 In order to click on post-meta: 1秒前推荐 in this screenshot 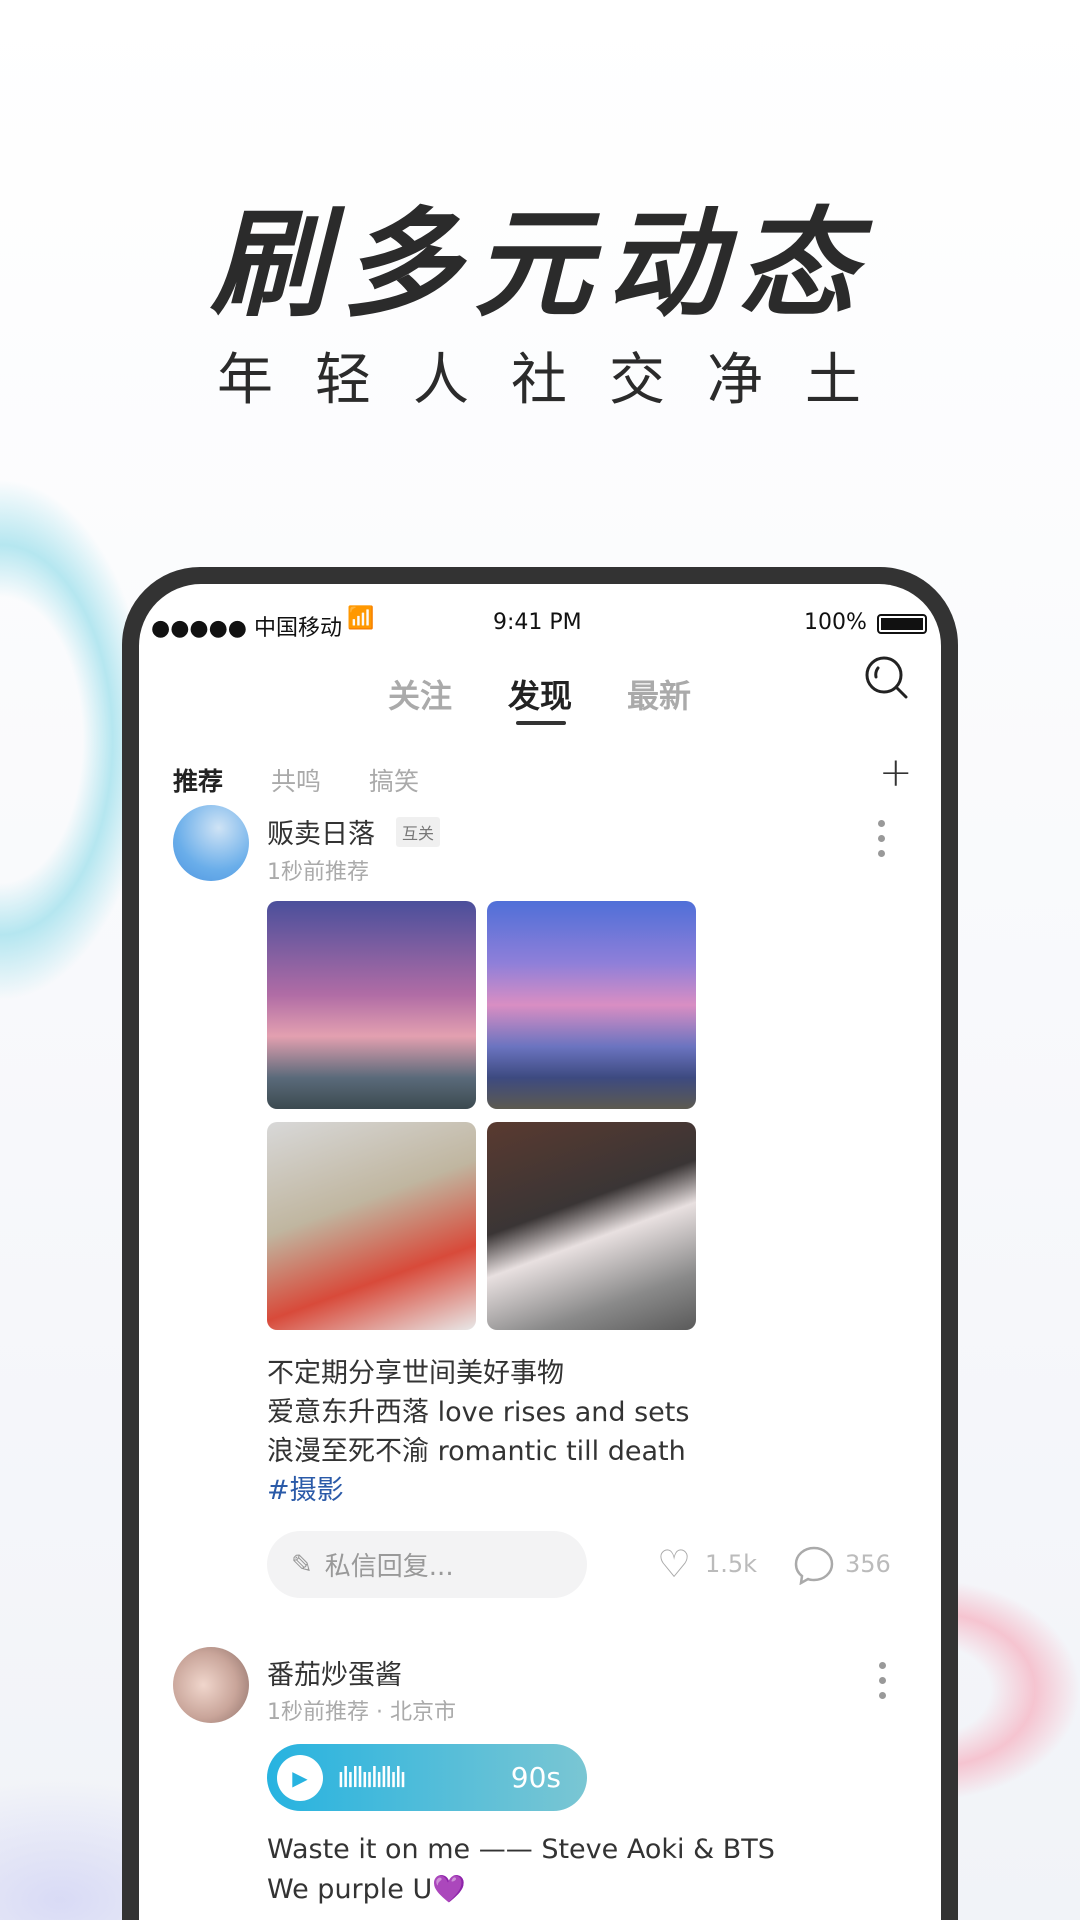, I will do `click(318, 872)`.